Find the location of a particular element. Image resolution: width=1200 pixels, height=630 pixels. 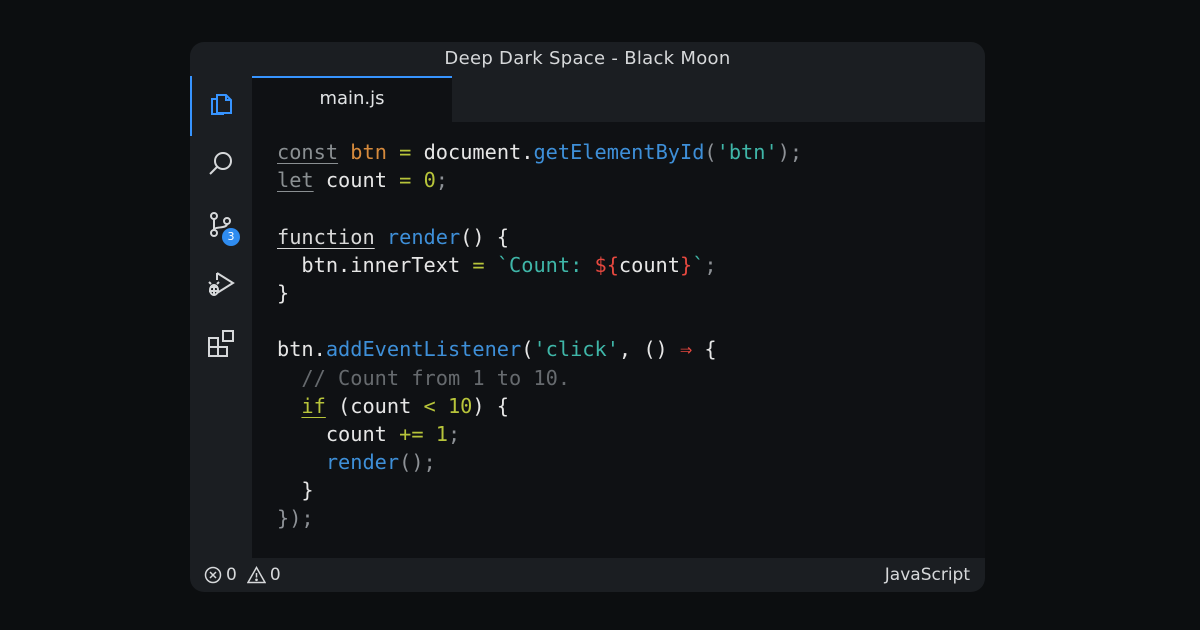

code-token: () { is located at coordinates (485, 236).